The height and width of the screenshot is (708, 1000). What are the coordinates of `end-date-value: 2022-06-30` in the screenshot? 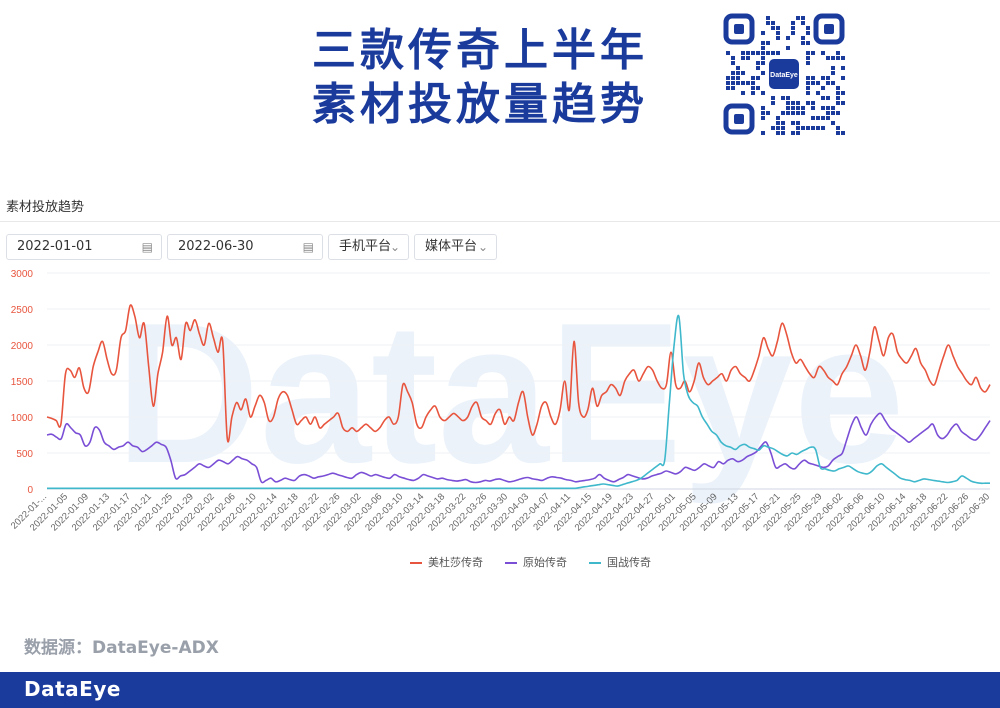 It's located at (216, 246).